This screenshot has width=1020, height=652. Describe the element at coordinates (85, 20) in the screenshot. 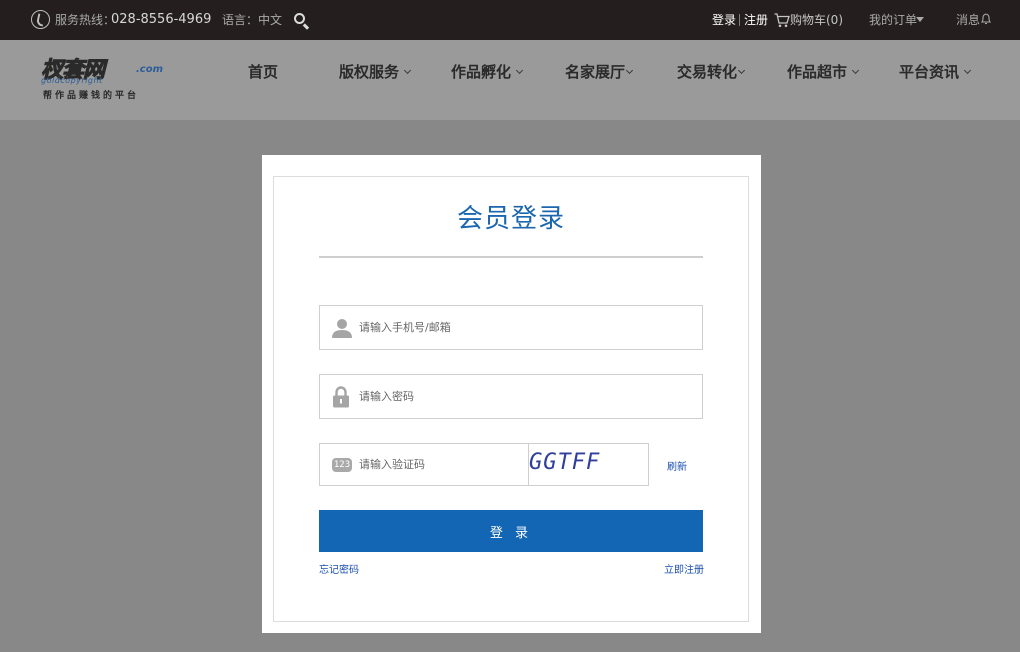

I see `hotline-label: 服务热线：` at that location.